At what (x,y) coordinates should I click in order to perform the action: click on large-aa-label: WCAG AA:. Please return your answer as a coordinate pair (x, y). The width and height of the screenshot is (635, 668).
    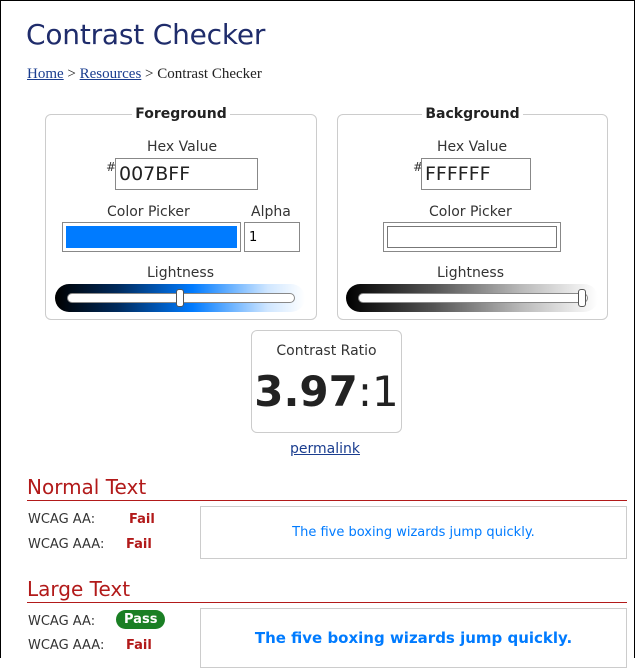
    Looking at the image, I should click on (62, 621).